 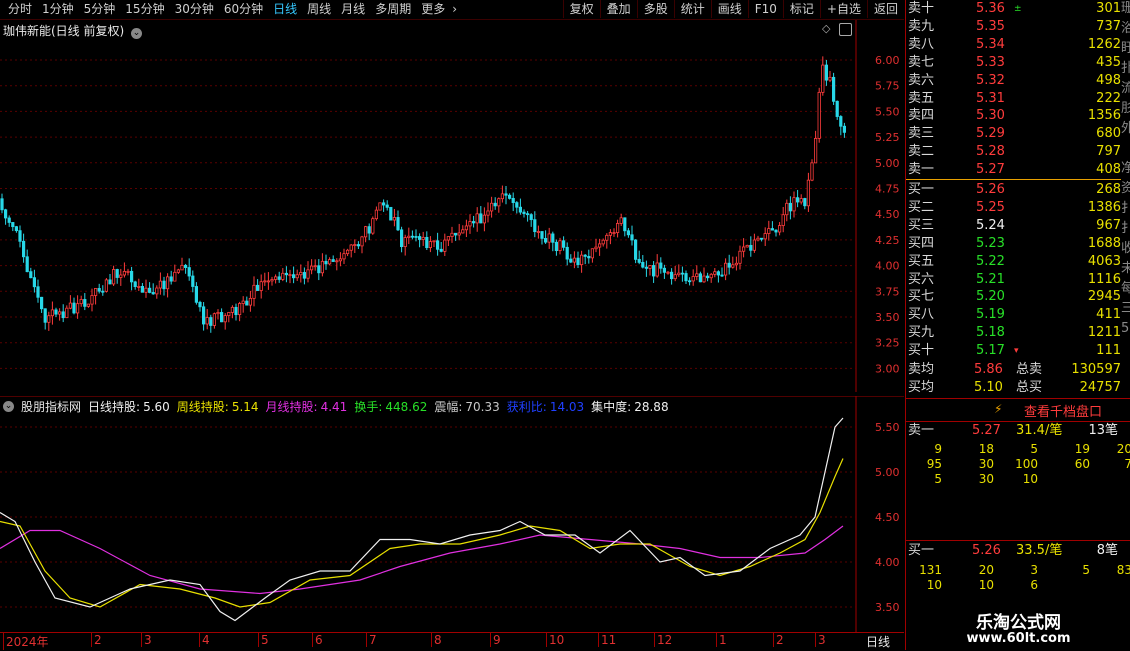 What do you see at coordinates (1013, 244) in the screenshot?
I see `bid-row: 买四 5.23 1688` at bounding box center [1013, 244].